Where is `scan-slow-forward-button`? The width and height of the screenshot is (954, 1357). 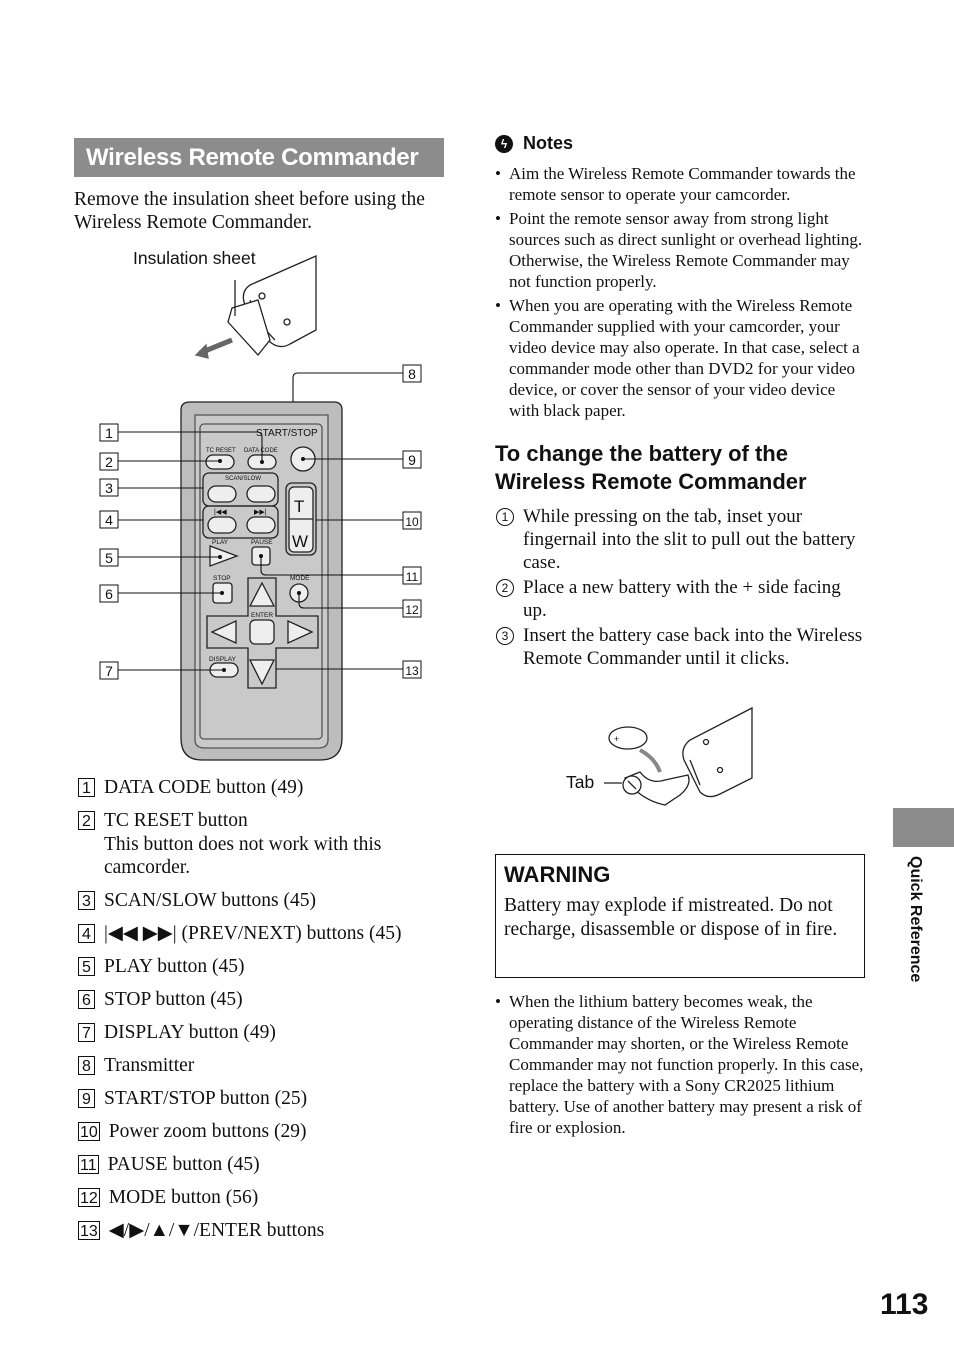
scan-slow-forward-button is located at coordinates (261, 494).